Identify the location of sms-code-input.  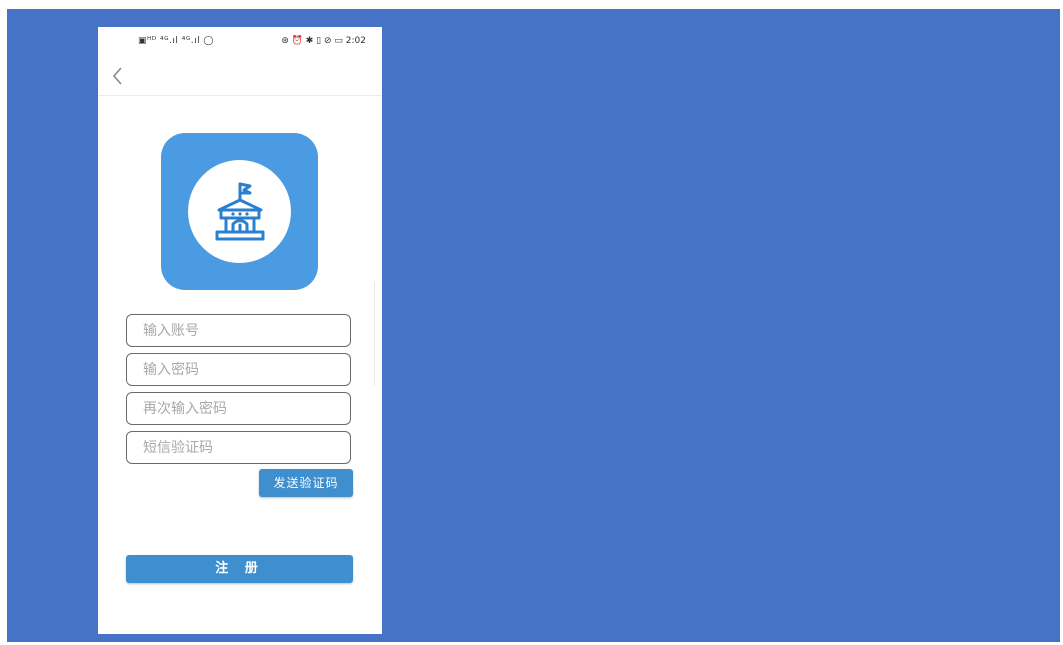
(238, 447).